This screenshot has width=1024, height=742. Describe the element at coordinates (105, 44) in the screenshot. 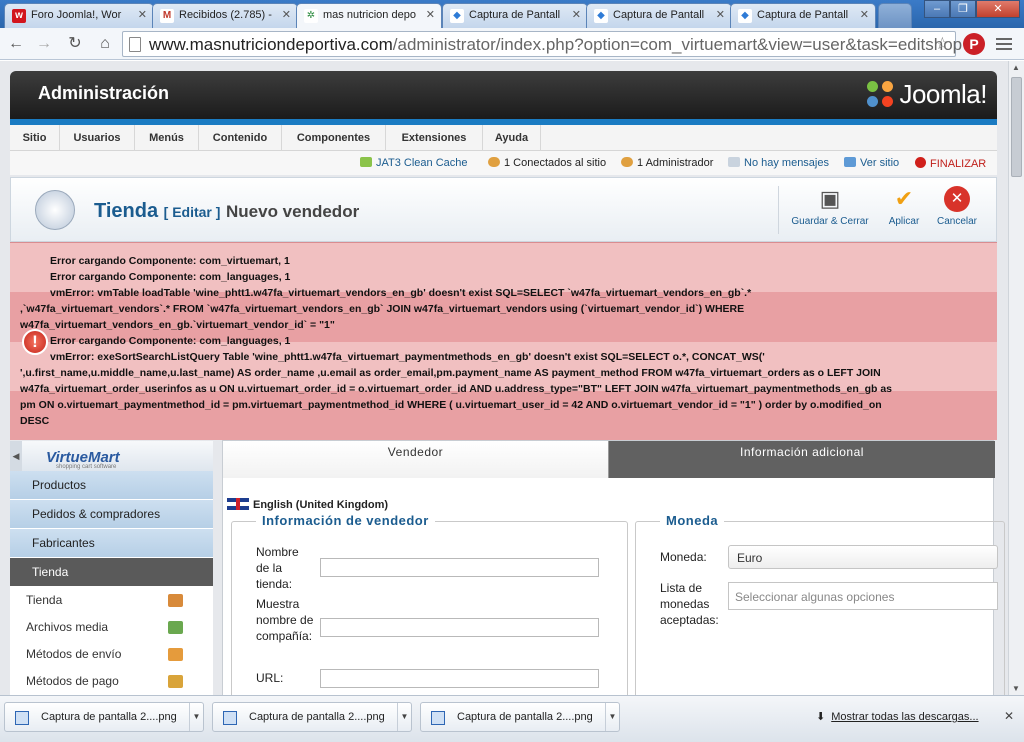

I see `home-icon: ⌂` at that location.